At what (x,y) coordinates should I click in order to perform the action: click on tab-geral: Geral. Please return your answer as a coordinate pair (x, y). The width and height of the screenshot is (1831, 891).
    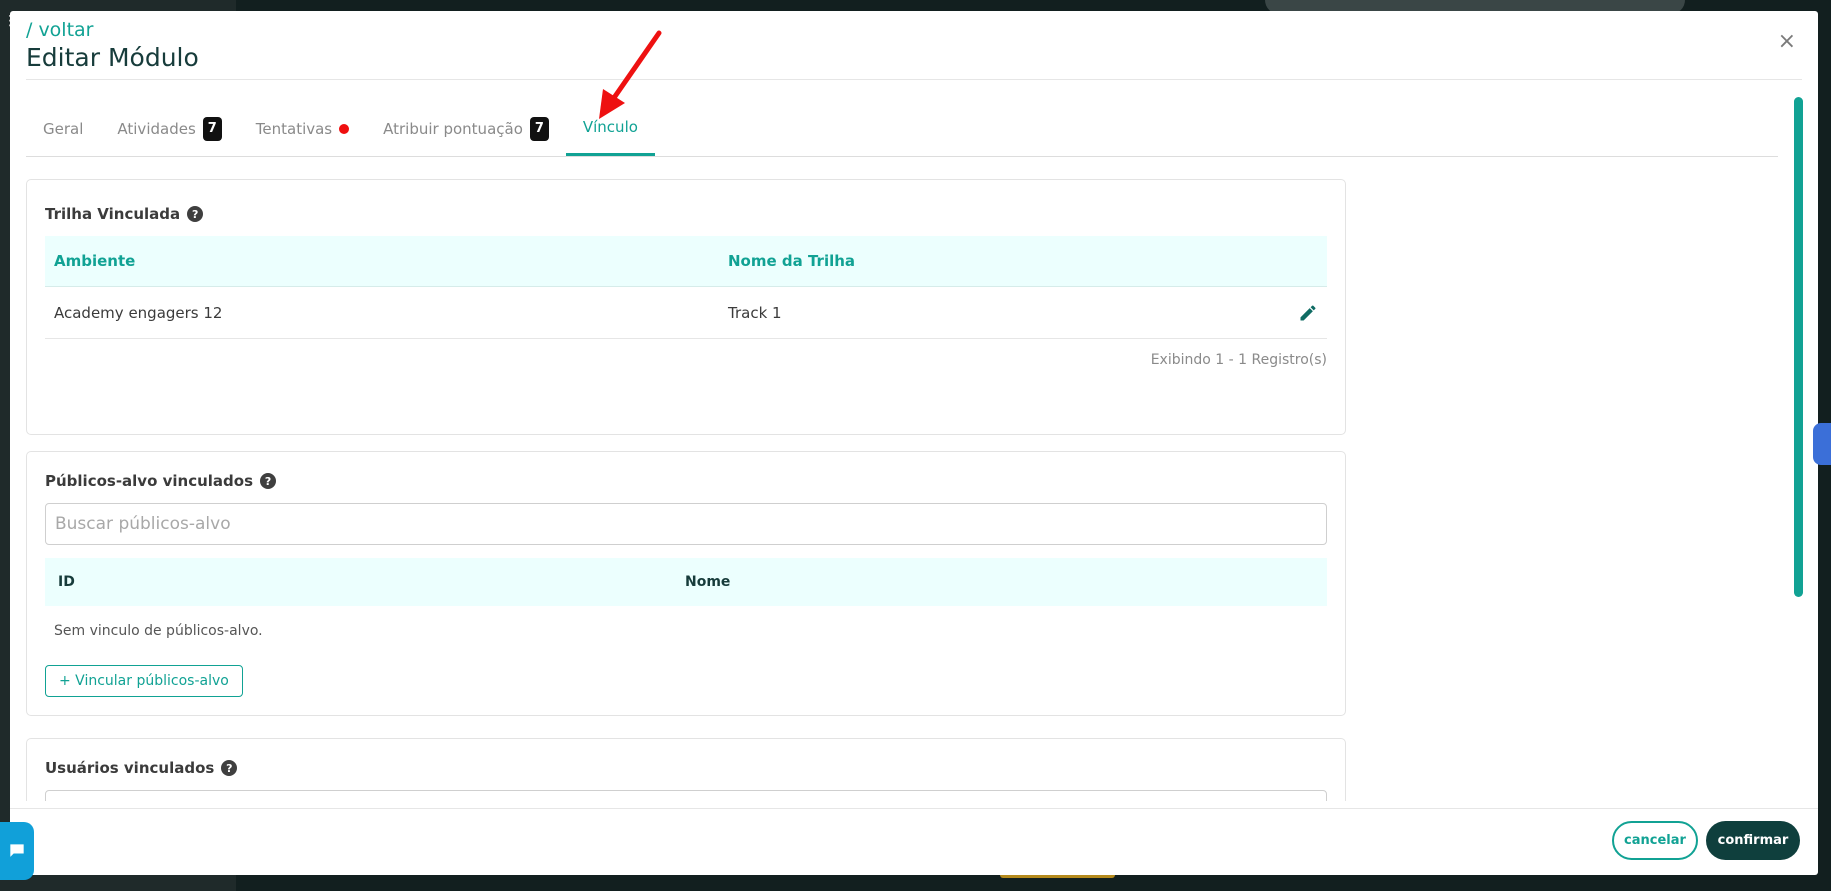
    Looking at the image, I should click on (63, 128).